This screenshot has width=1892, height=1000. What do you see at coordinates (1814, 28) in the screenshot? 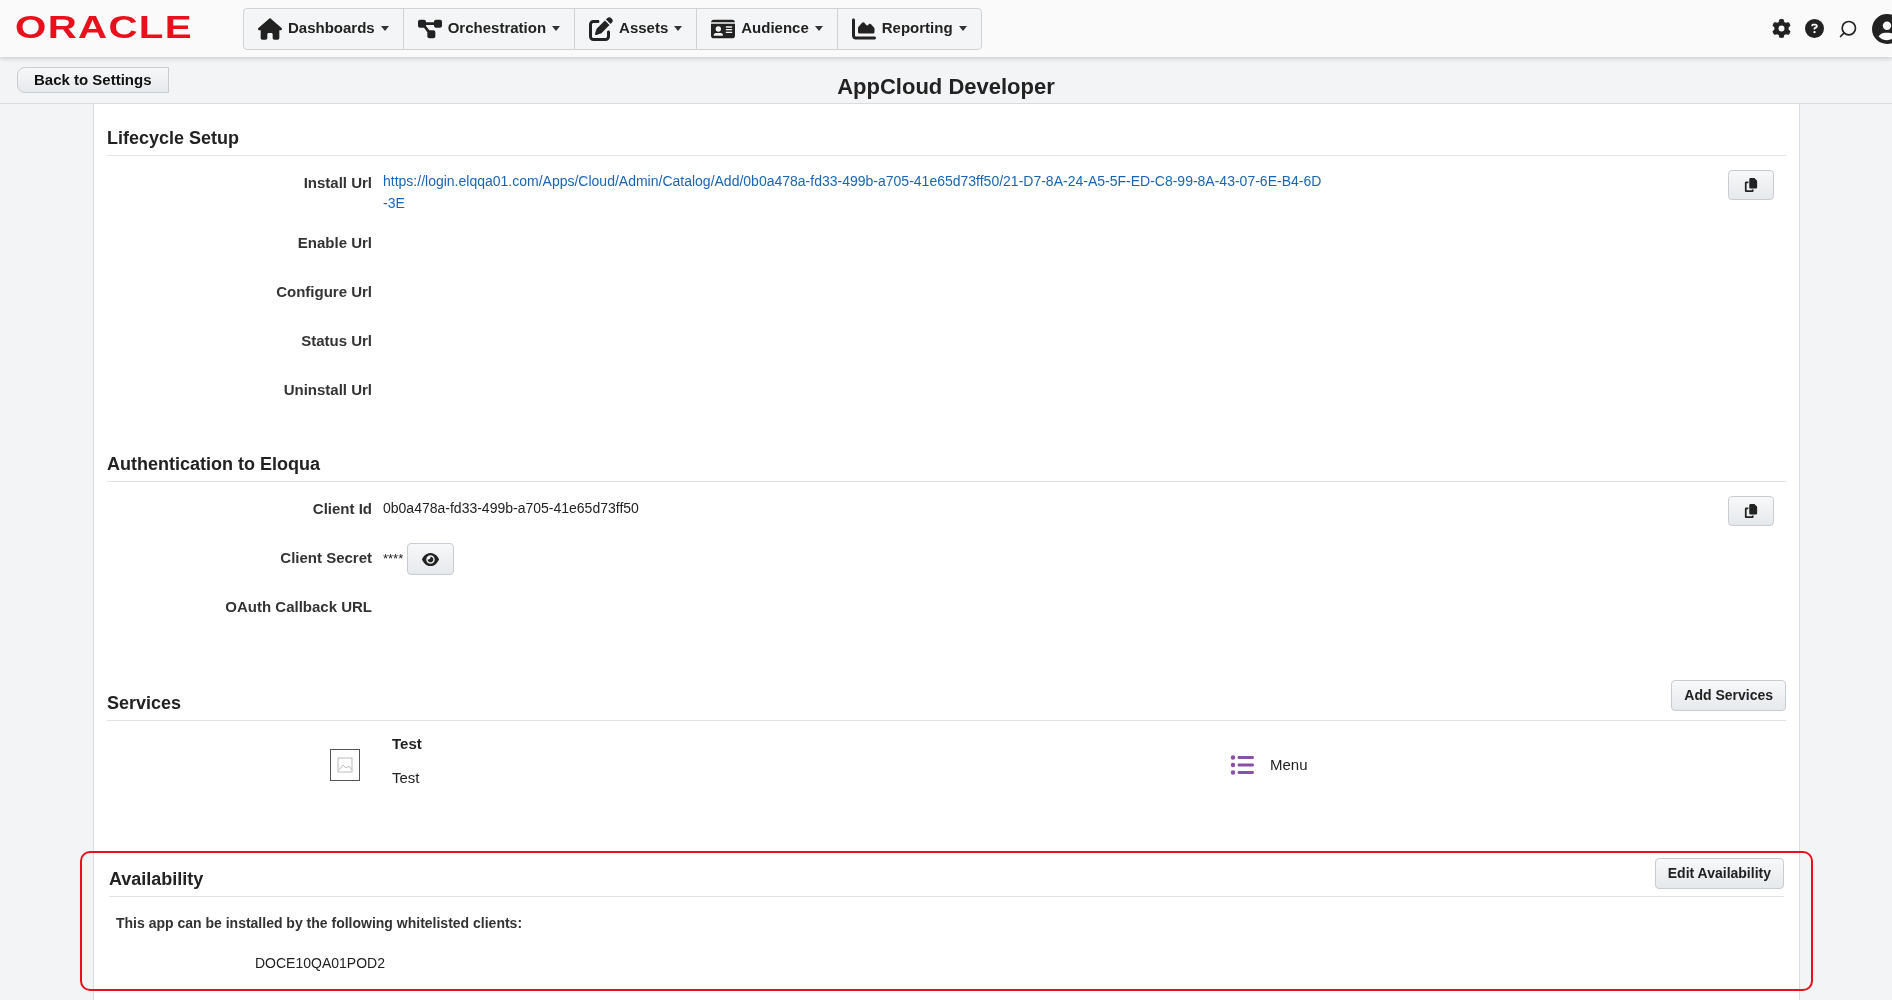
I see `help-icon` at bounding box center [1814, 28].